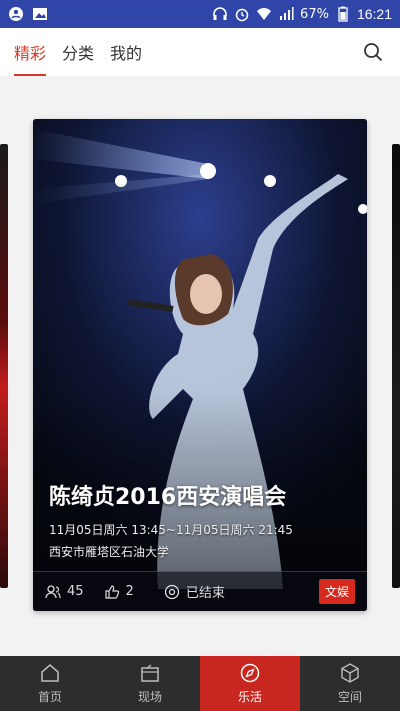  What do you see at coordinates (78, 52) in the screenshot?
I see `tab-categories: 分类` at bounding box center [78, 52].